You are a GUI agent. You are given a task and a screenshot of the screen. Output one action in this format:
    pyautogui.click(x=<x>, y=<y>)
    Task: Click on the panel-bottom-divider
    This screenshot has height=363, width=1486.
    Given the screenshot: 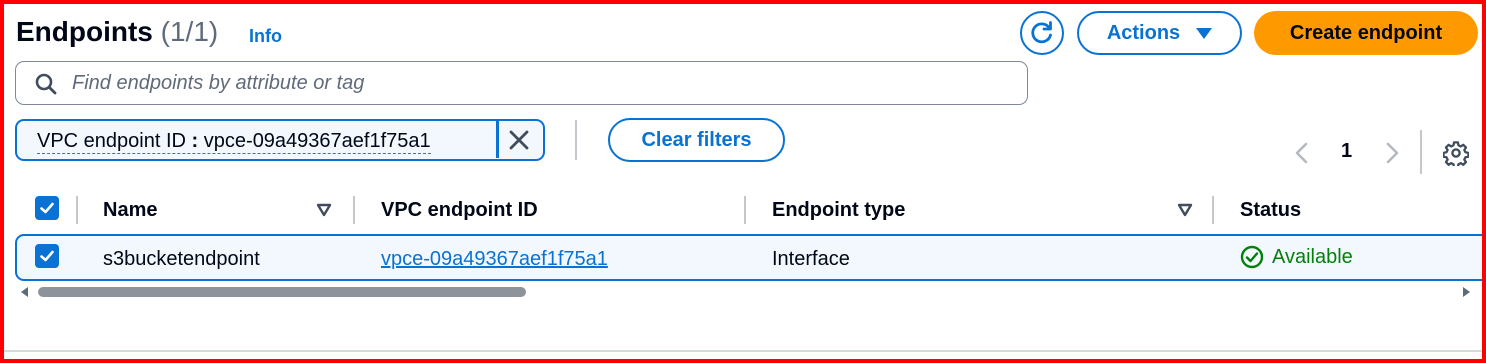 What is the action you would take?
    pyautogui.click(x=743, y=351)
    